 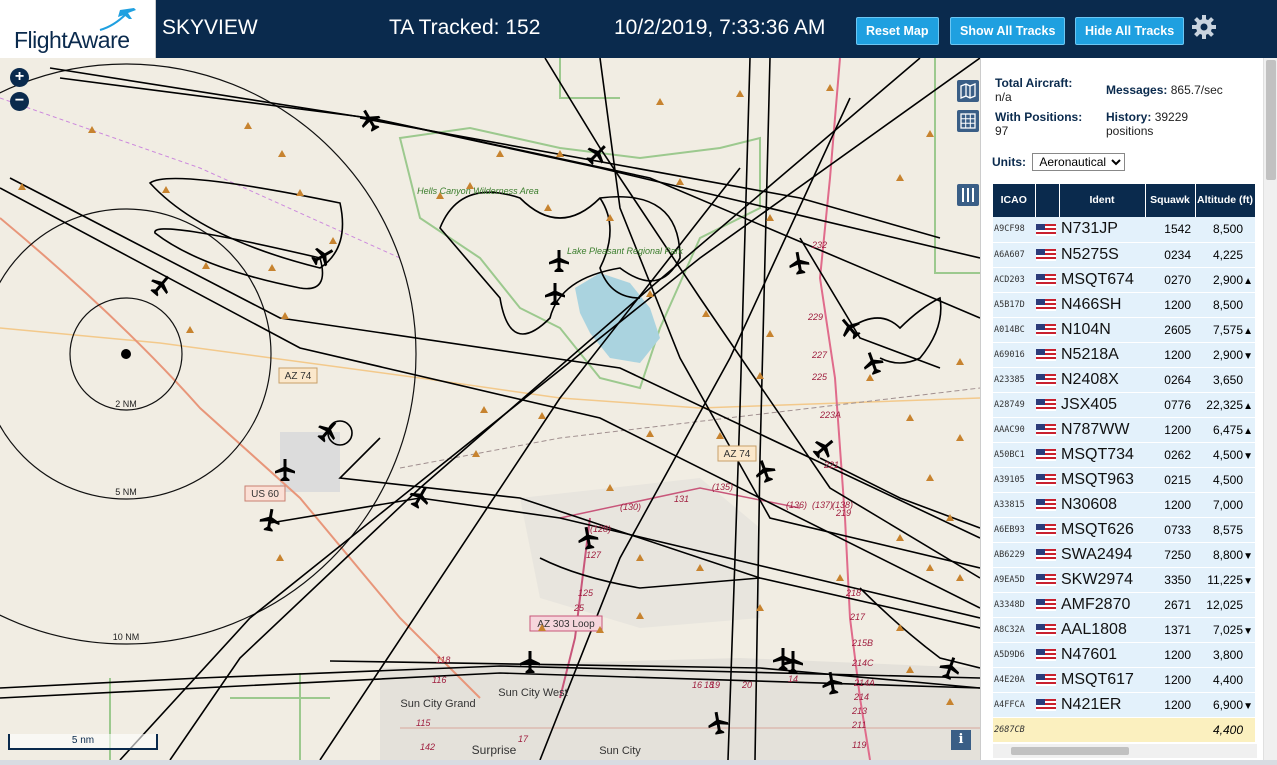 I want to click on units-select: Aeronautical, so click(x=1079, y=162).